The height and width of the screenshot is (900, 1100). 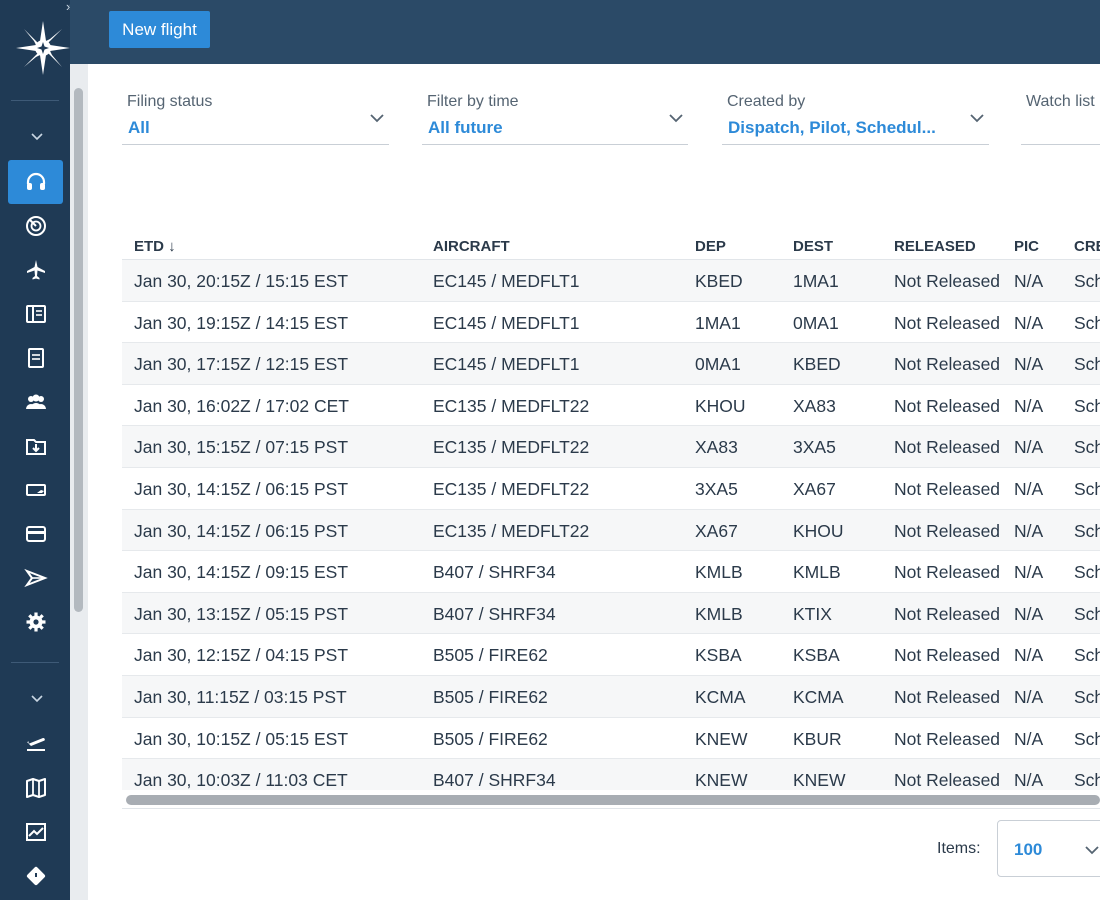 I want to click on time-filter: Filter by time All future, so click(x=555, y=117).